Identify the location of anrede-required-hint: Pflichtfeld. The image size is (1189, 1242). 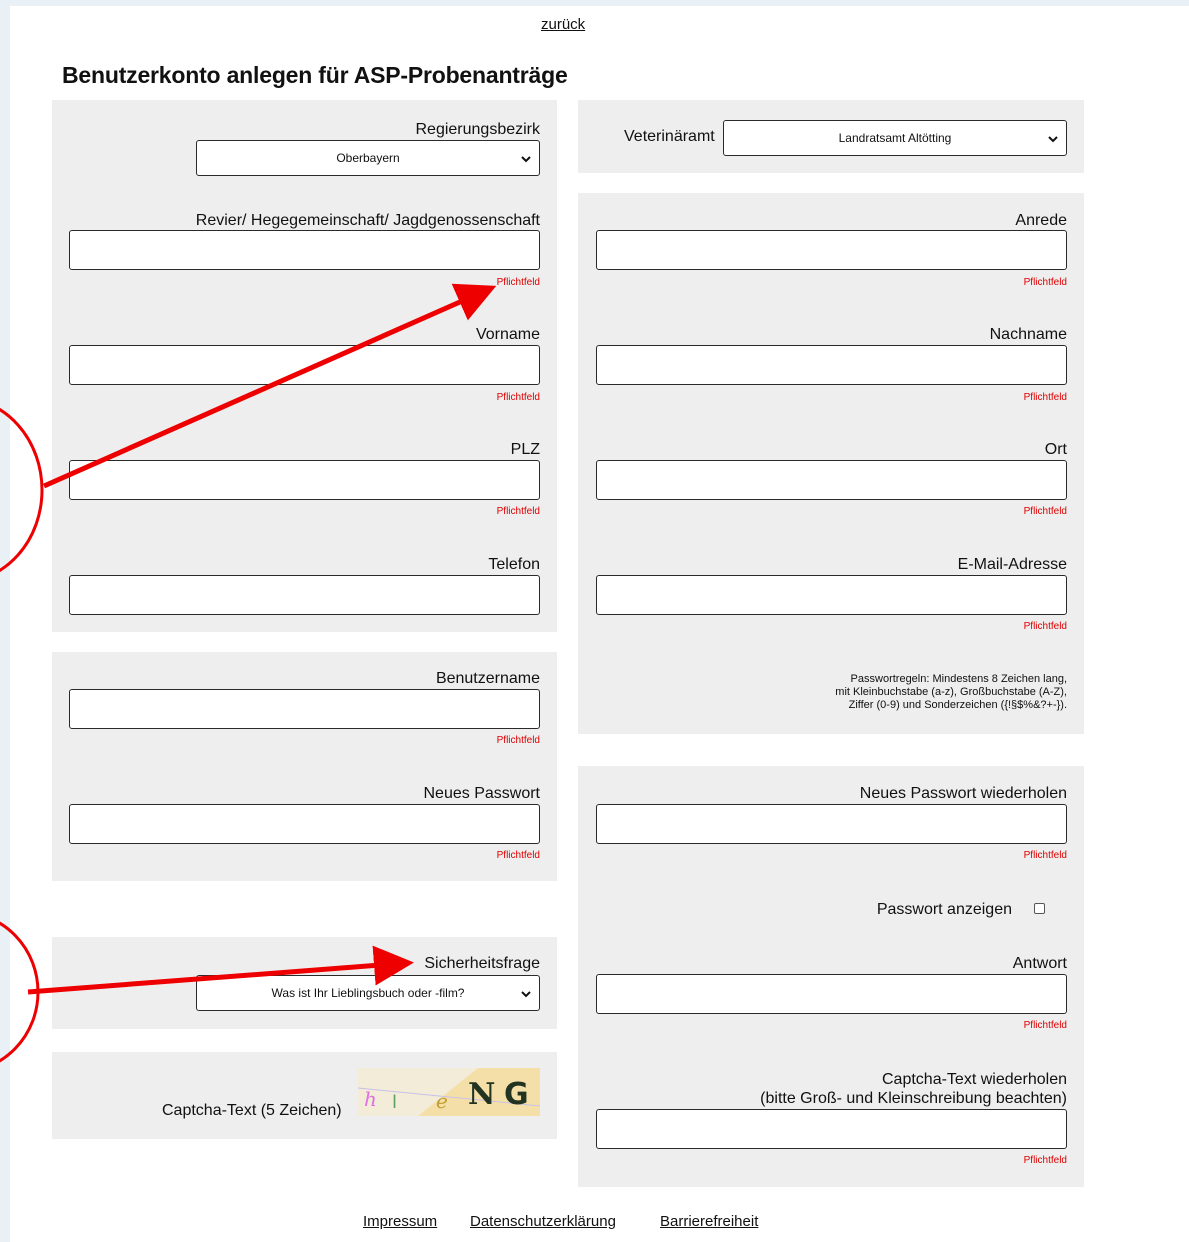
(1045, 282).